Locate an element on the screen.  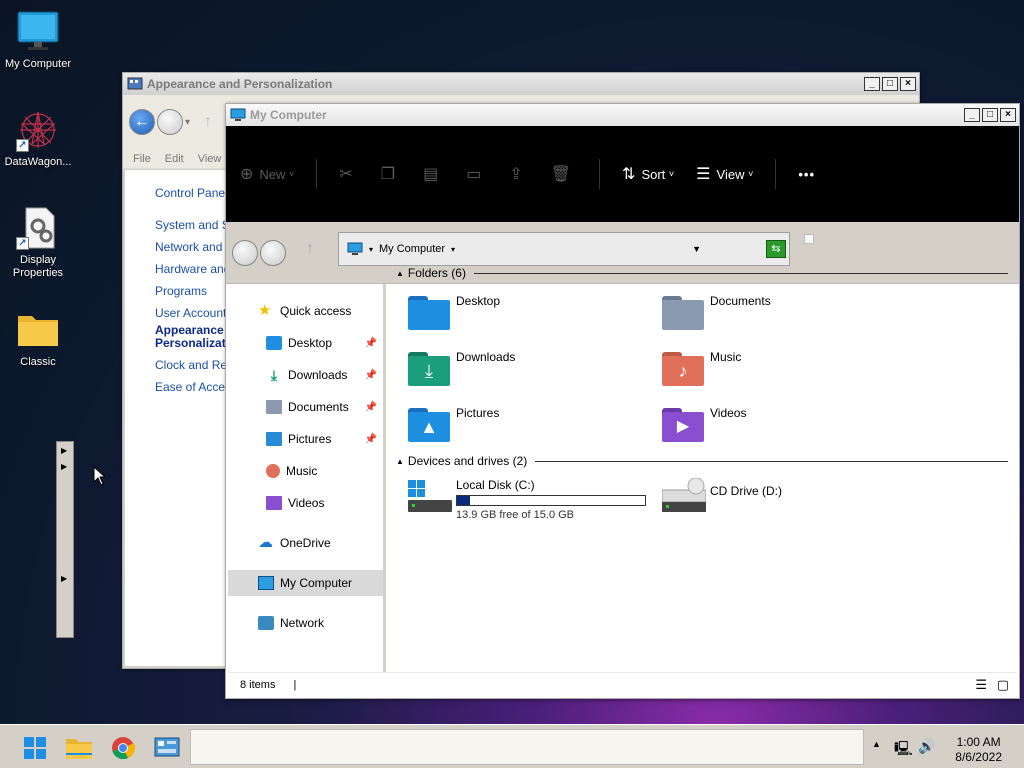
window-titlebar: My Computer _ □ × is located at coordinates (622, 115).